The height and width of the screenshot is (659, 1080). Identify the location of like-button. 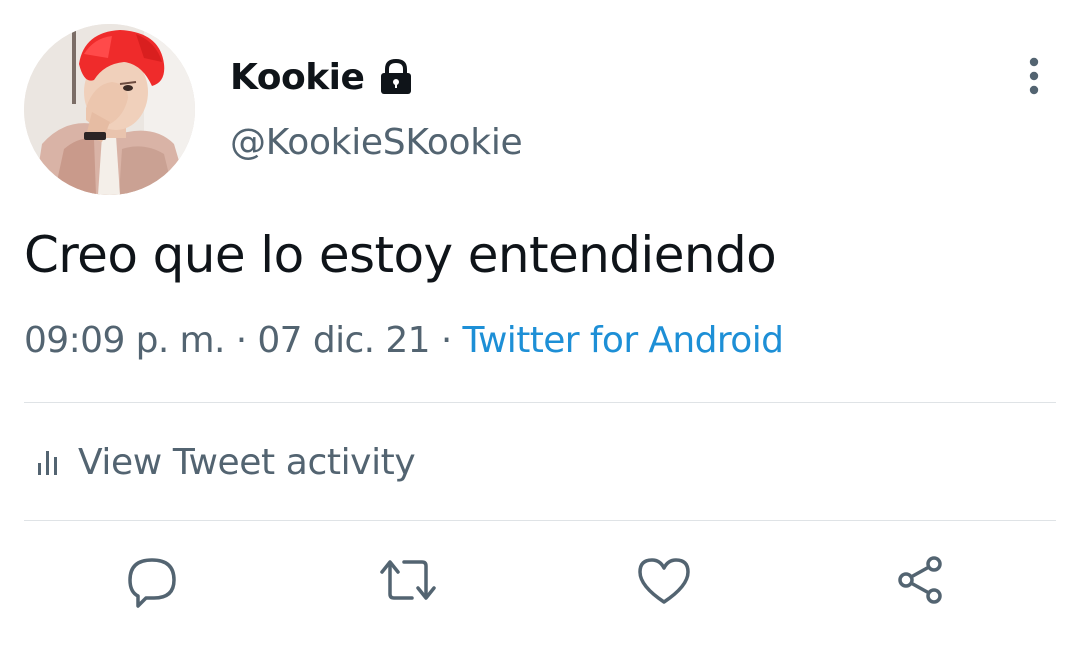
(664, 580).